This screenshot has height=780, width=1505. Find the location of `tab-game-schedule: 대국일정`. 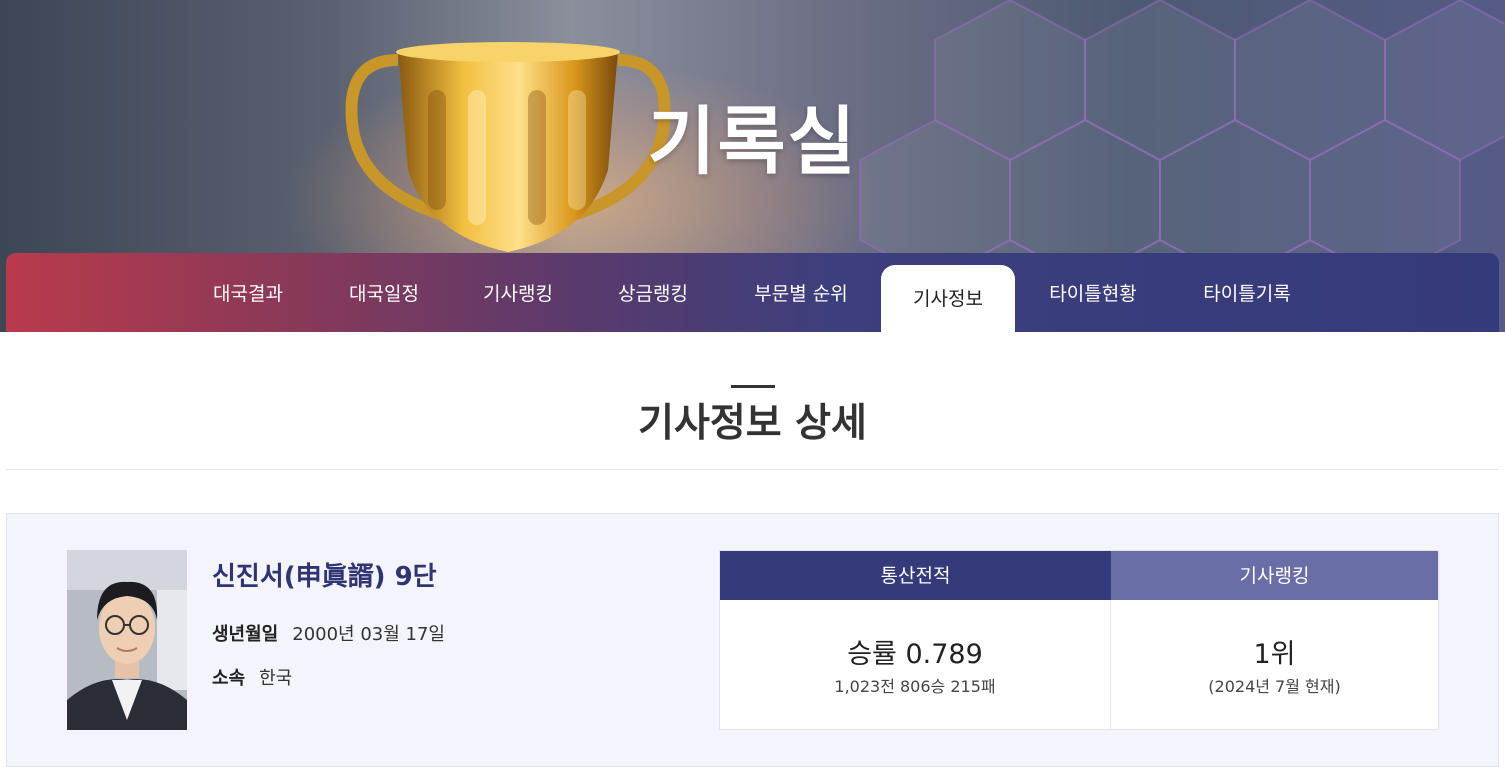

tab-game-schedule: 대국일정 is located at coordinates (384, 292).